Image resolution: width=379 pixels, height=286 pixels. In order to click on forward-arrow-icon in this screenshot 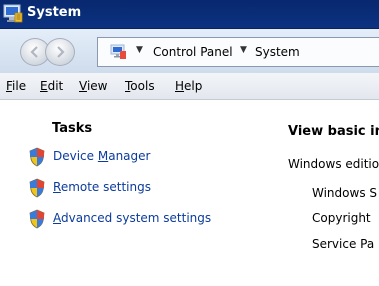, I will do `click(61, 52)`.